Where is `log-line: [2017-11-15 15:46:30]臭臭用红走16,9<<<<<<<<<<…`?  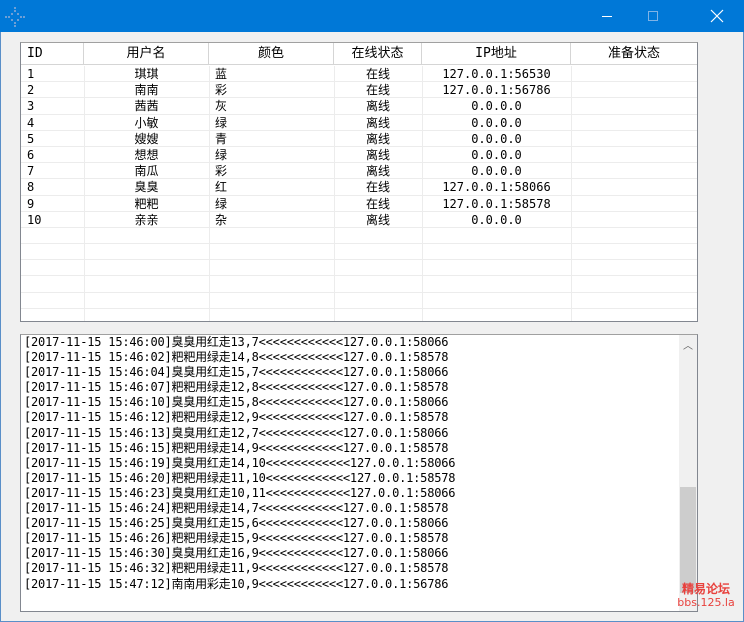 log-line: [2017-11-15 15:46:30]臭臭用红走16,9<<<<<<<<<<… is located at coordinates (236, 553).